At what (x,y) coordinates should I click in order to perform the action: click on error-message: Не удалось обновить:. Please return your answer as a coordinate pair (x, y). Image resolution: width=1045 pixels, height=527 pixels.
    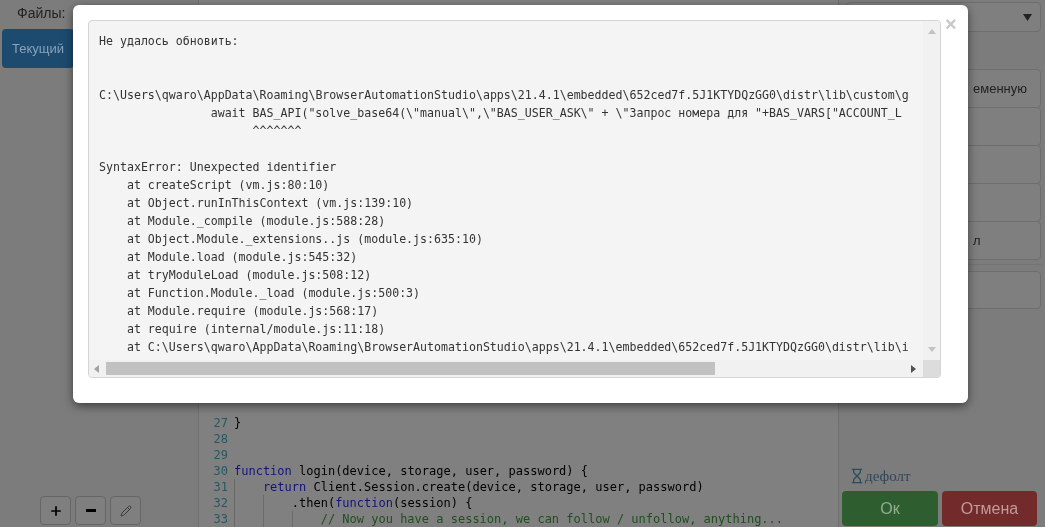
    Looking at the image, I should click on (169, 41).